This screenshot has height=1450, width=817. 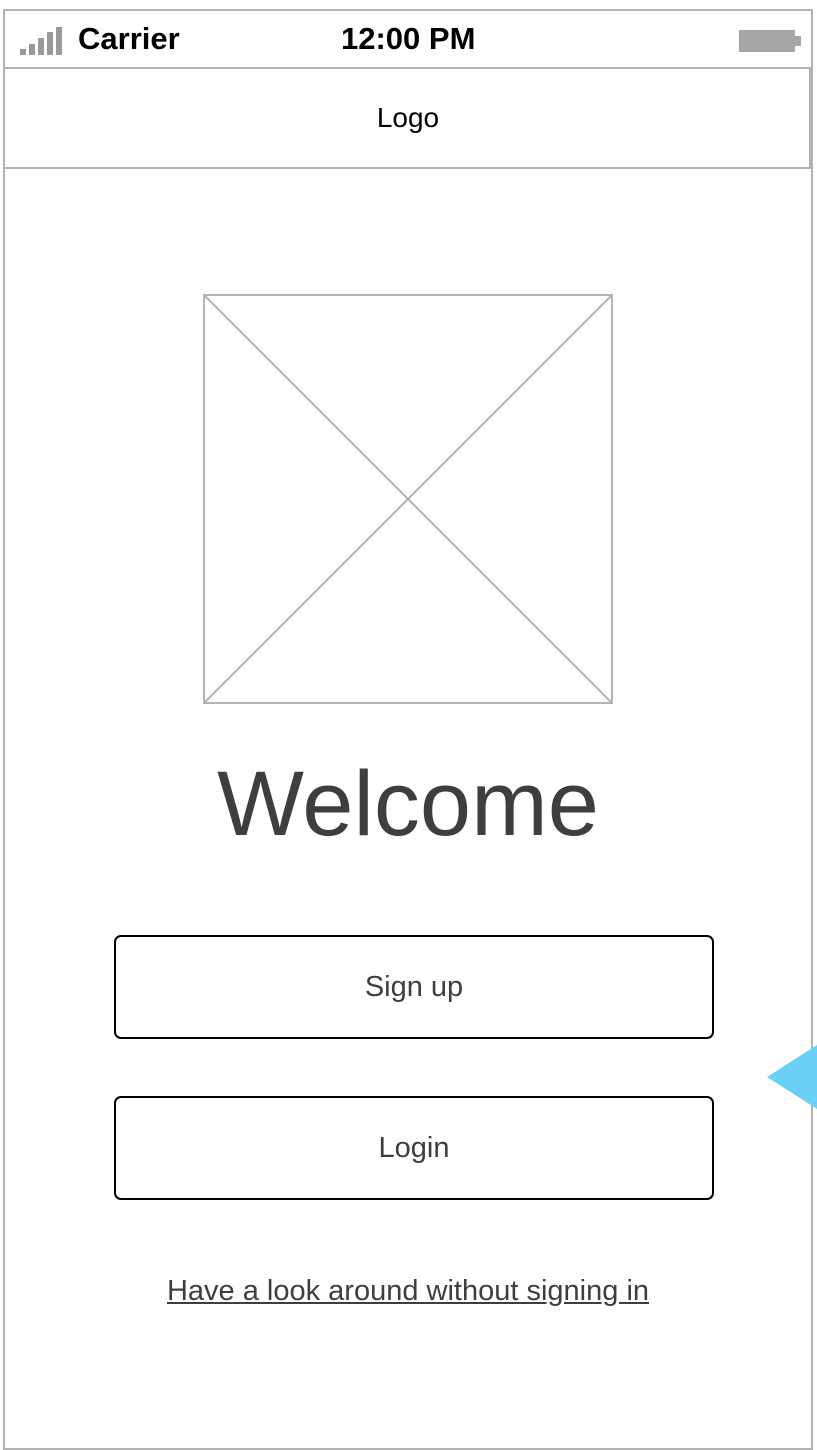 I want to click on login-button-label: Login, so click(x=414, y=1147).